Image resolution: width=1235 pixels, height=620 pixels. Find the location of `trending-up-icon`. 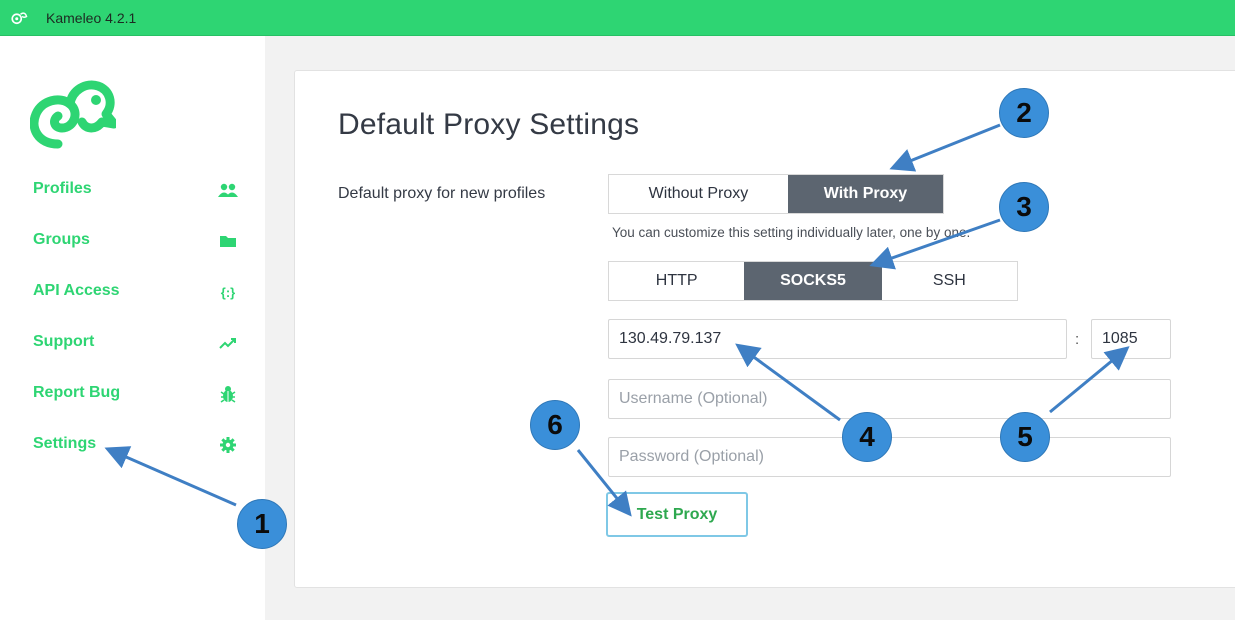

trending-up-icon is located at coordinates (228, 343).